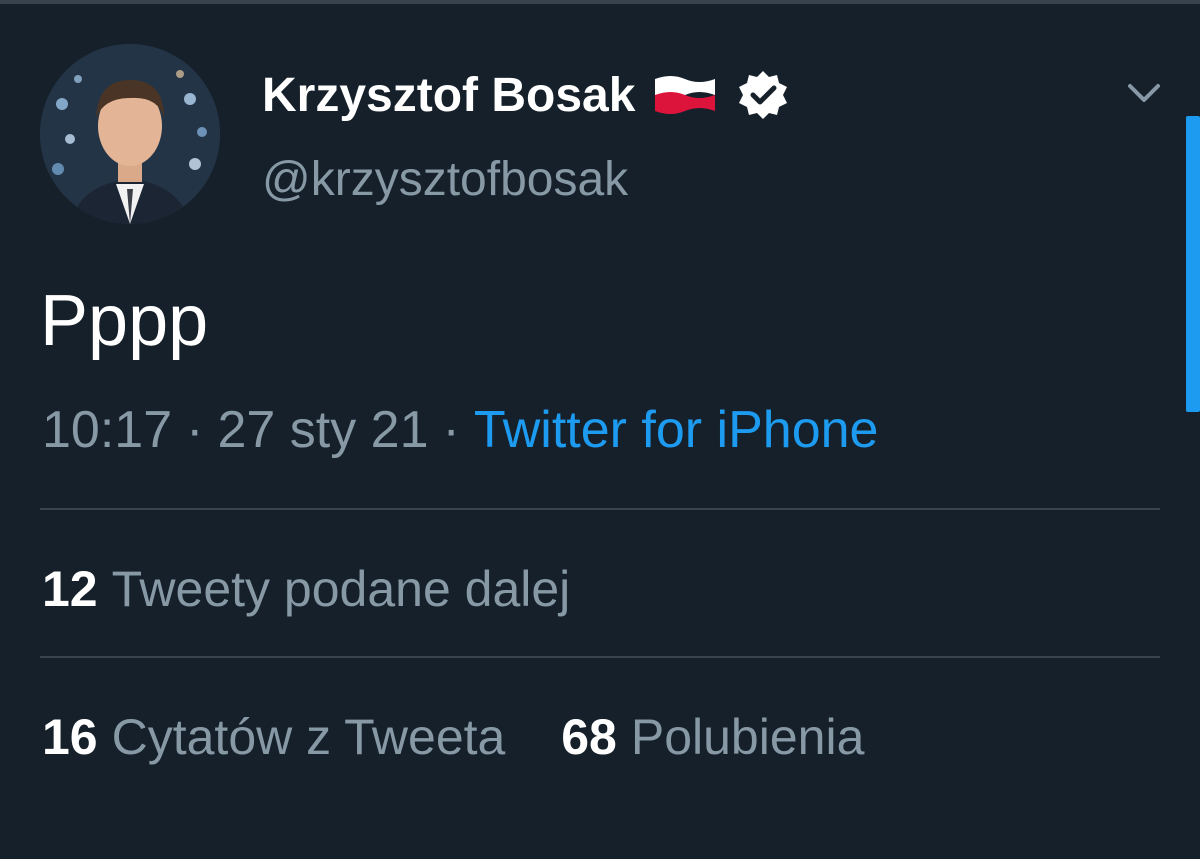 The width and height of the screenshot is (1200, 859). Describe the element at coordinates (107, 430) in the screenshot. I see `tweet-time: 10:17` at that location.